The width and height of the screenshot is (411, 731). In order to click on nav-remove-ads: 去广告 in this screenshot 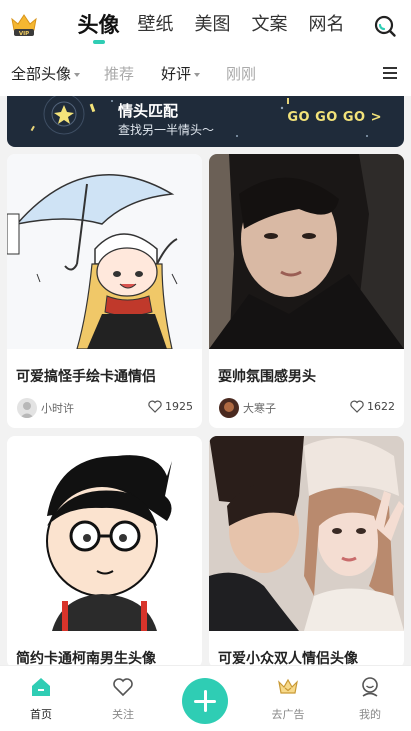, I will do `click(288, 699)`.